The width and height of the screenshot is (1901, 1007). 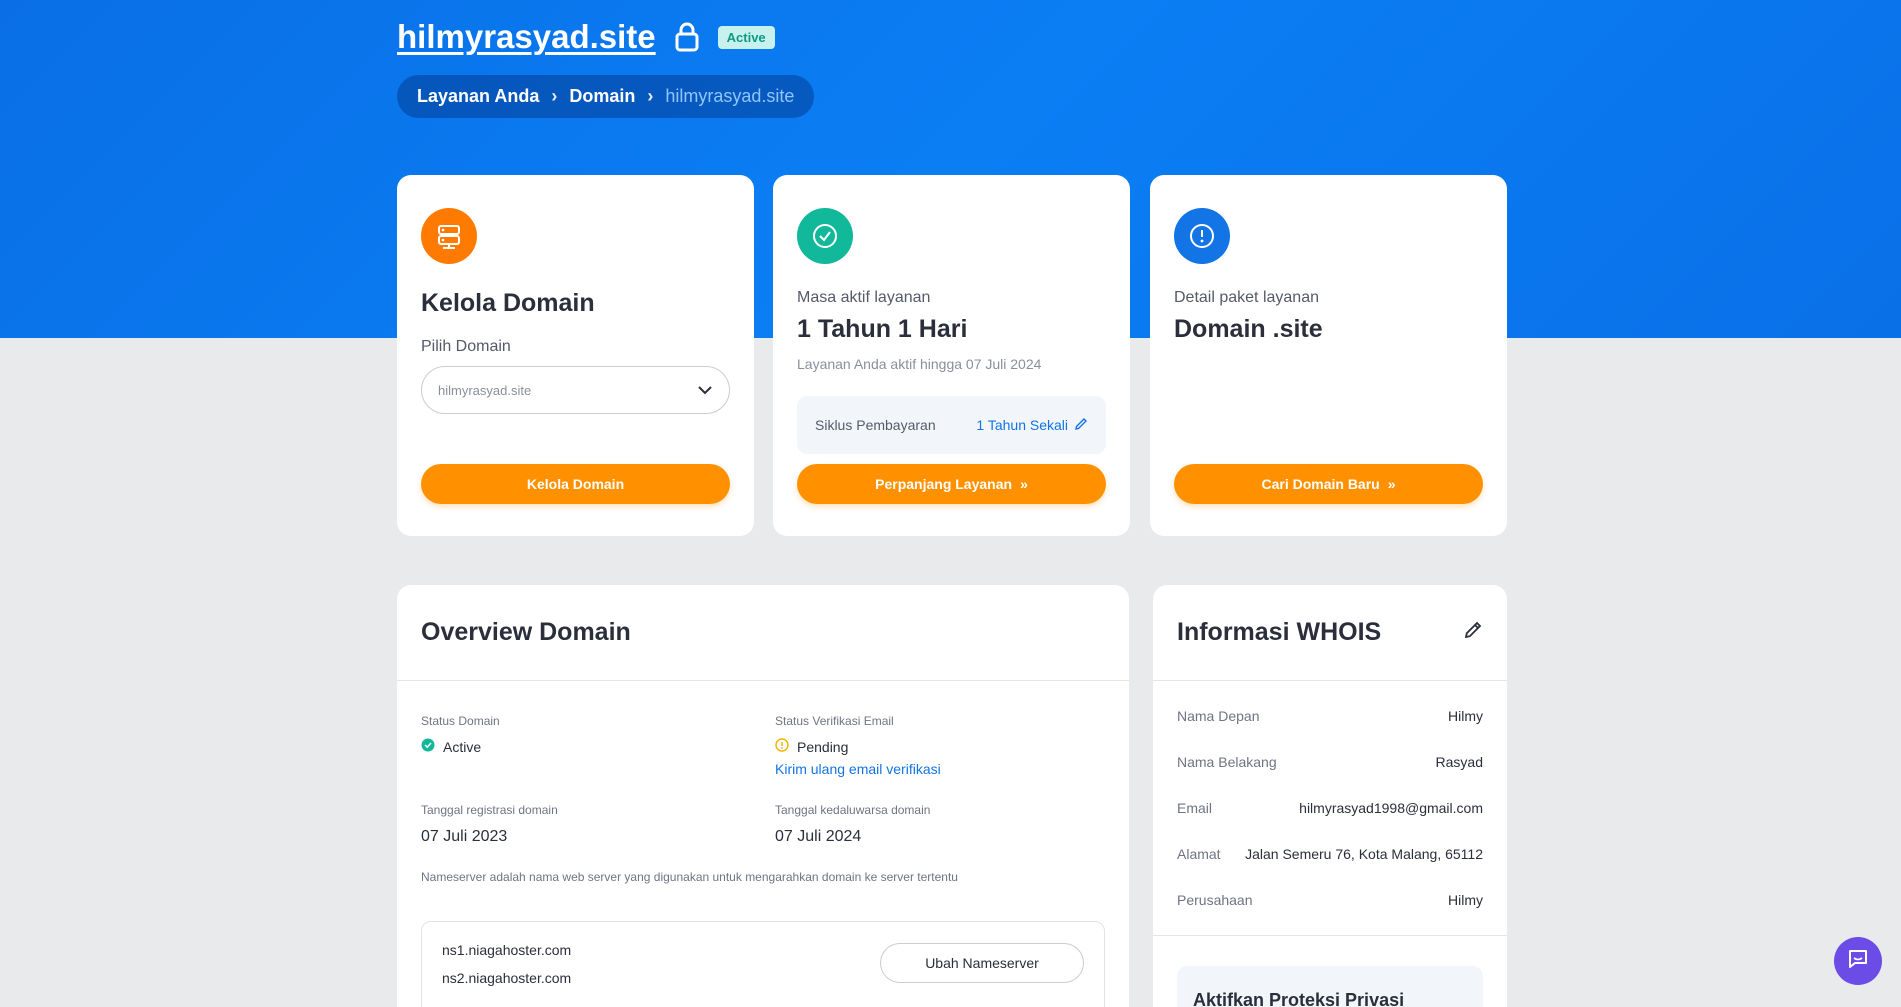 I want to click on domain-select-value: hilmyrasyad.site, so click(x=485, y=390).